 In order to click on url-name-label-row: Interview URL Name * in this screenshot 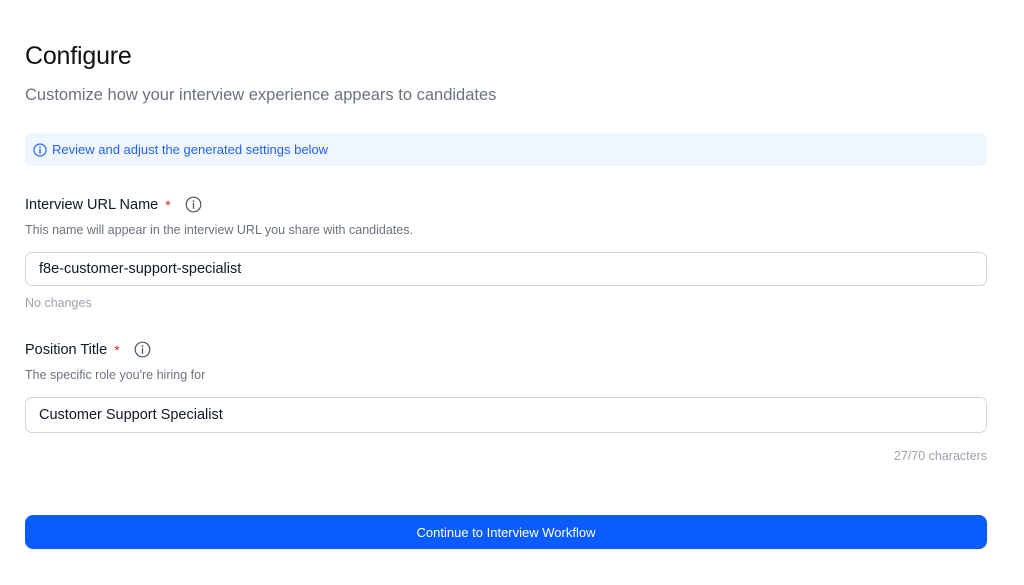, I will do `click(113, 204)`.